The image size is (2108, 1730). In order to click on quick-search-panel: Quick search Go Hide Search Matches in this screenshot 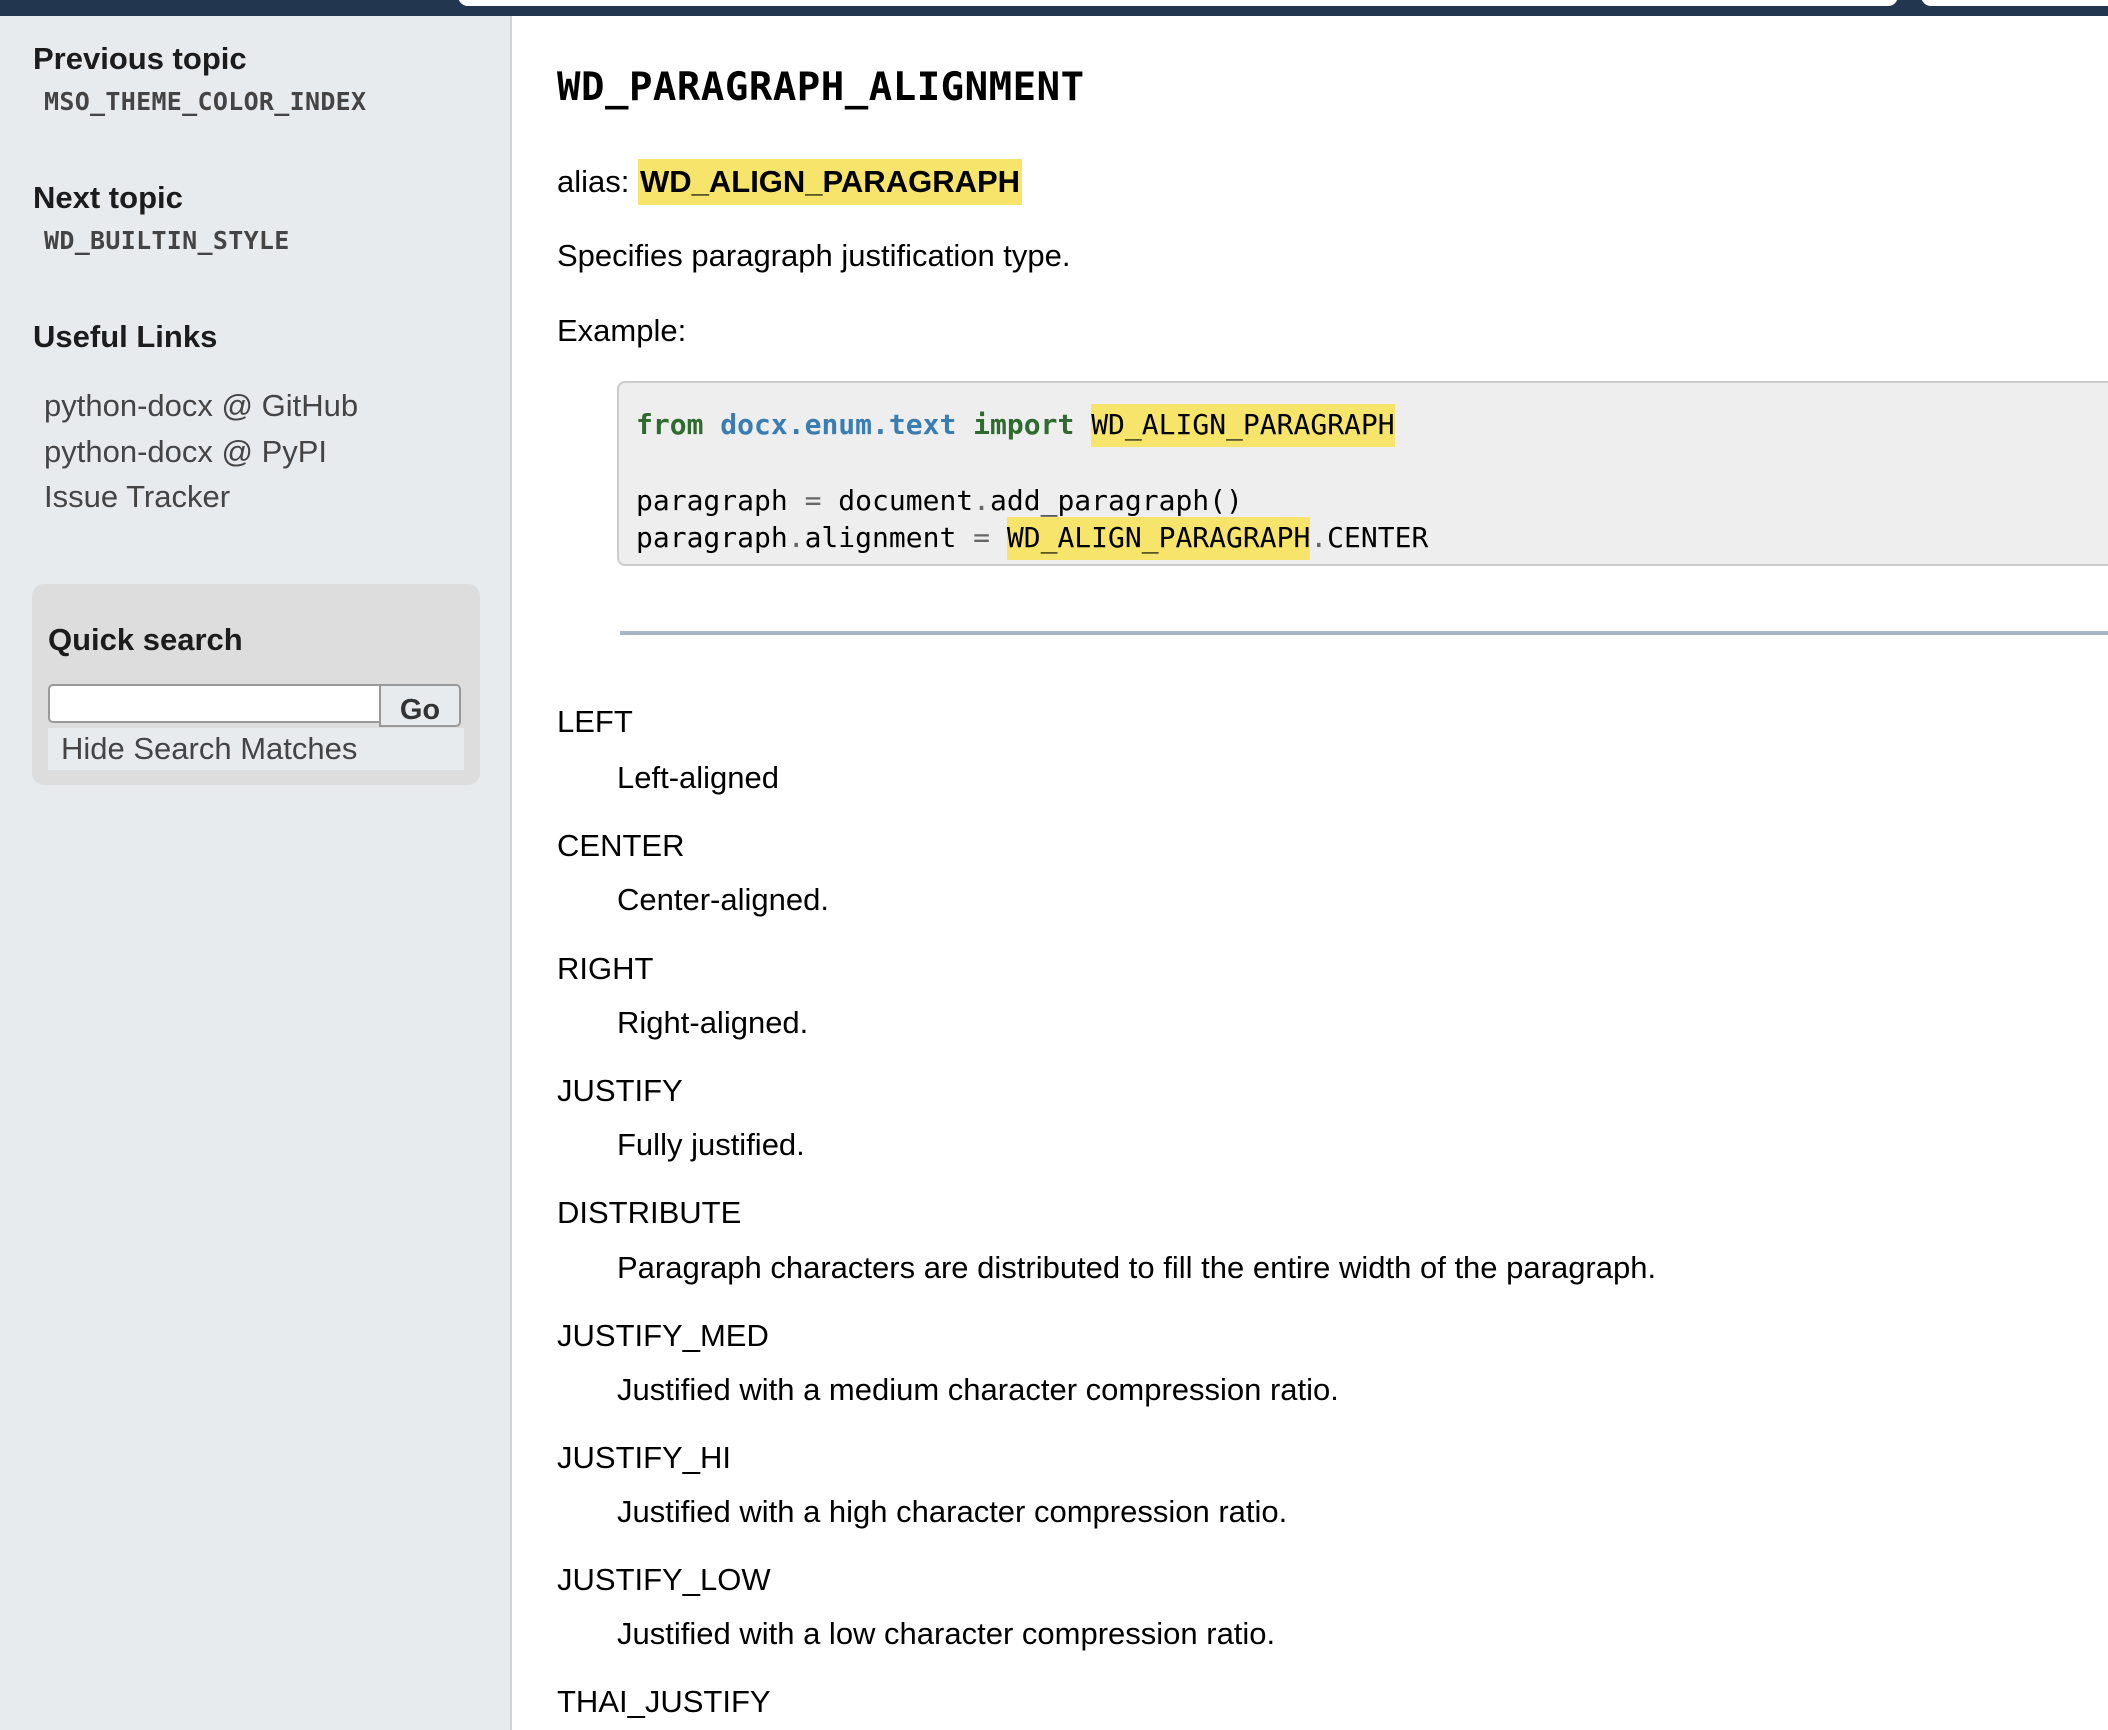, I will do `click(256, 684)`.